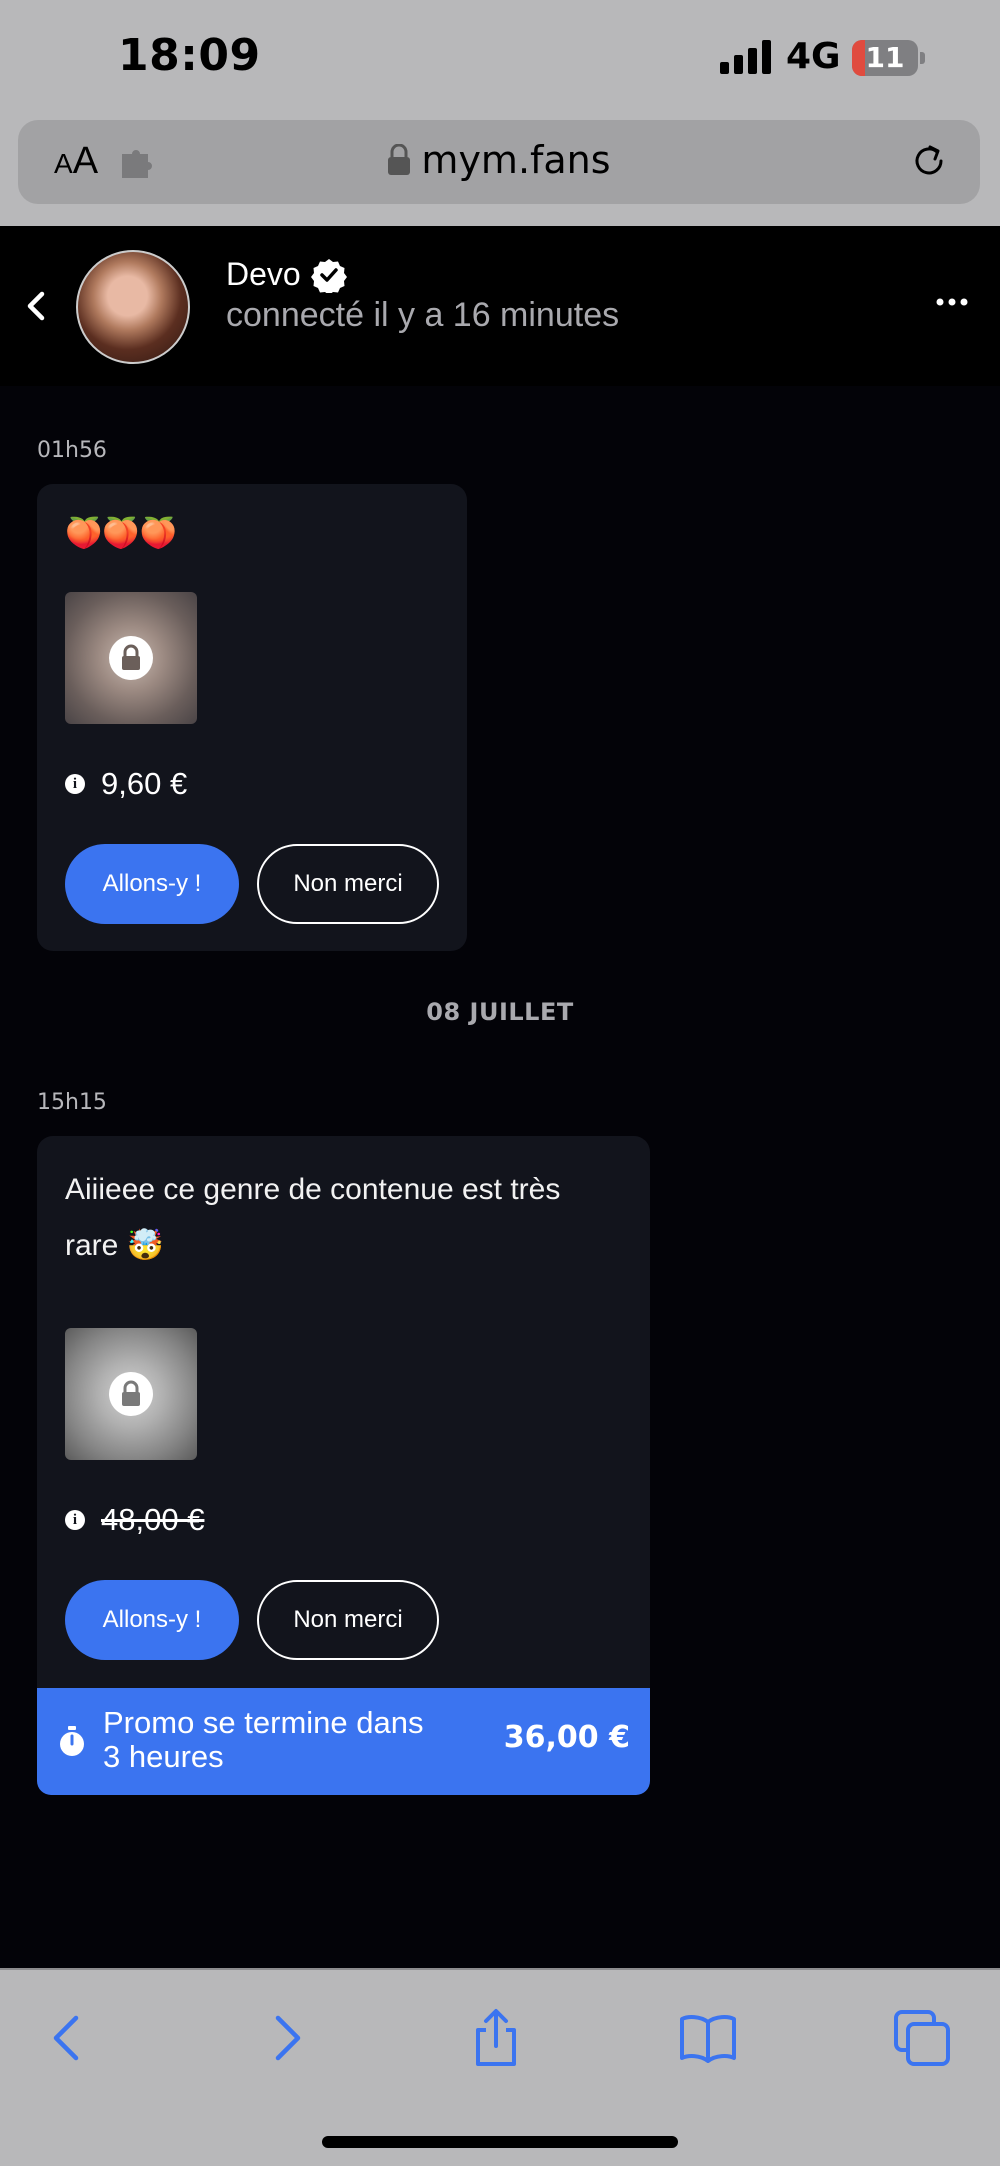 This screenshot has width=1000, height=2166. I want to click on battery-level: 11, so click(885, 57).